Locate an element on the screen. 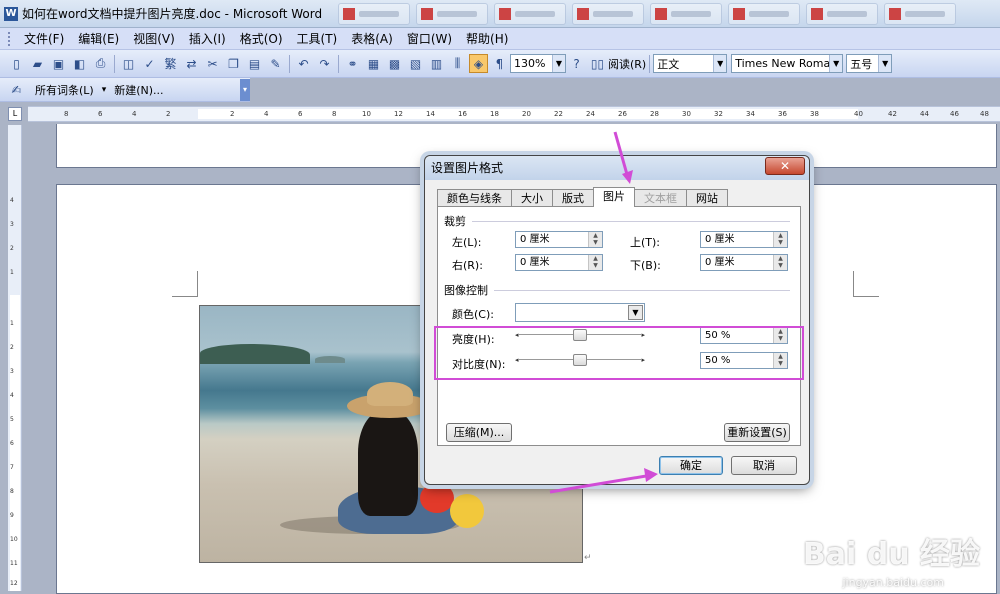 This screenshot has height=594, width=1000. insert-table-icon: ▩ is located at coordinates (394, 63).